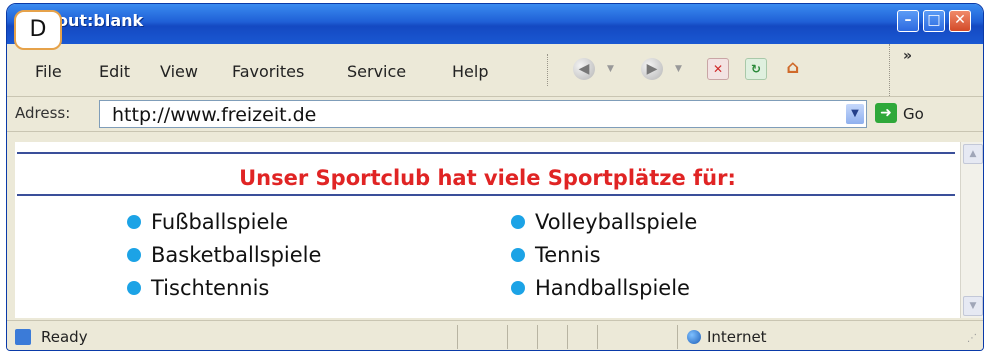 The image size is (990, 356). What do you see at coordinates (678, 69) in the screenshot?
I see `forward-dropdown-icon: ▼` at bounding box center [678, 69].